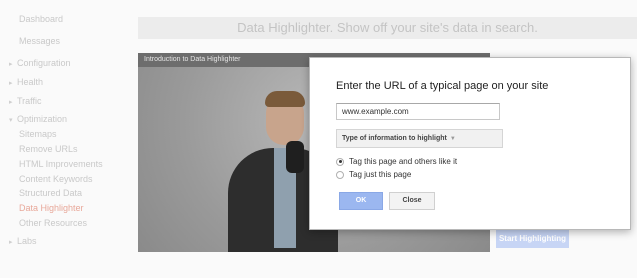  I want to click on presenter-hair, so click(285, 99).